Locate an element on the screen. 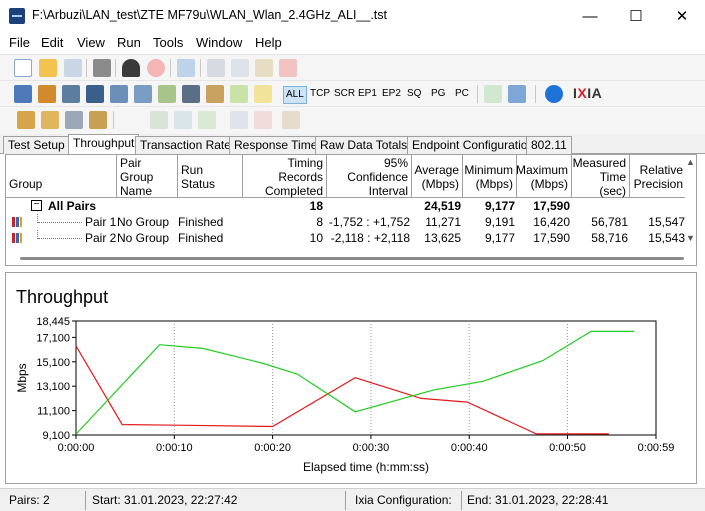 The height and width of the screenshot is (511, 705). stop-icon is located at coordinates (156, 68).